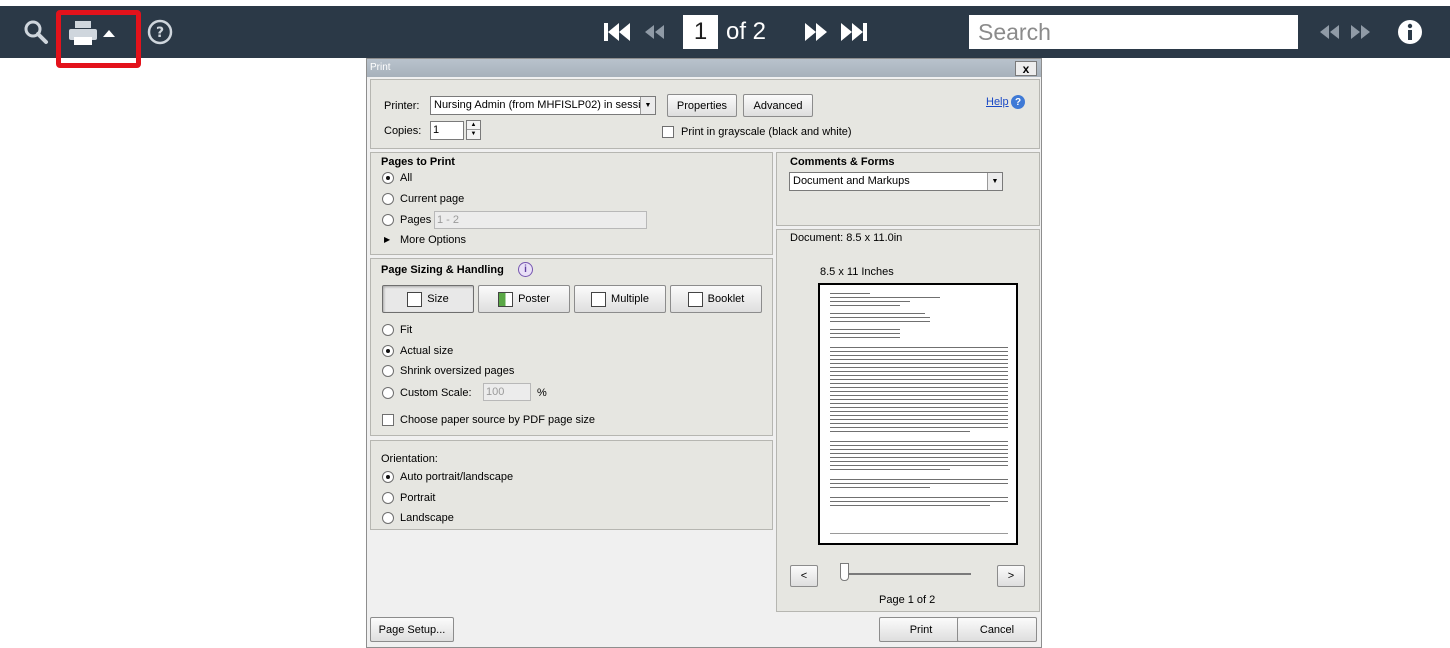 The width and height of the screenshot is (1450, 648). What do you see at coordinates (1018, 102) in the screenshot?
I see `question-icon: ?` at bounding box center [1018, 102].